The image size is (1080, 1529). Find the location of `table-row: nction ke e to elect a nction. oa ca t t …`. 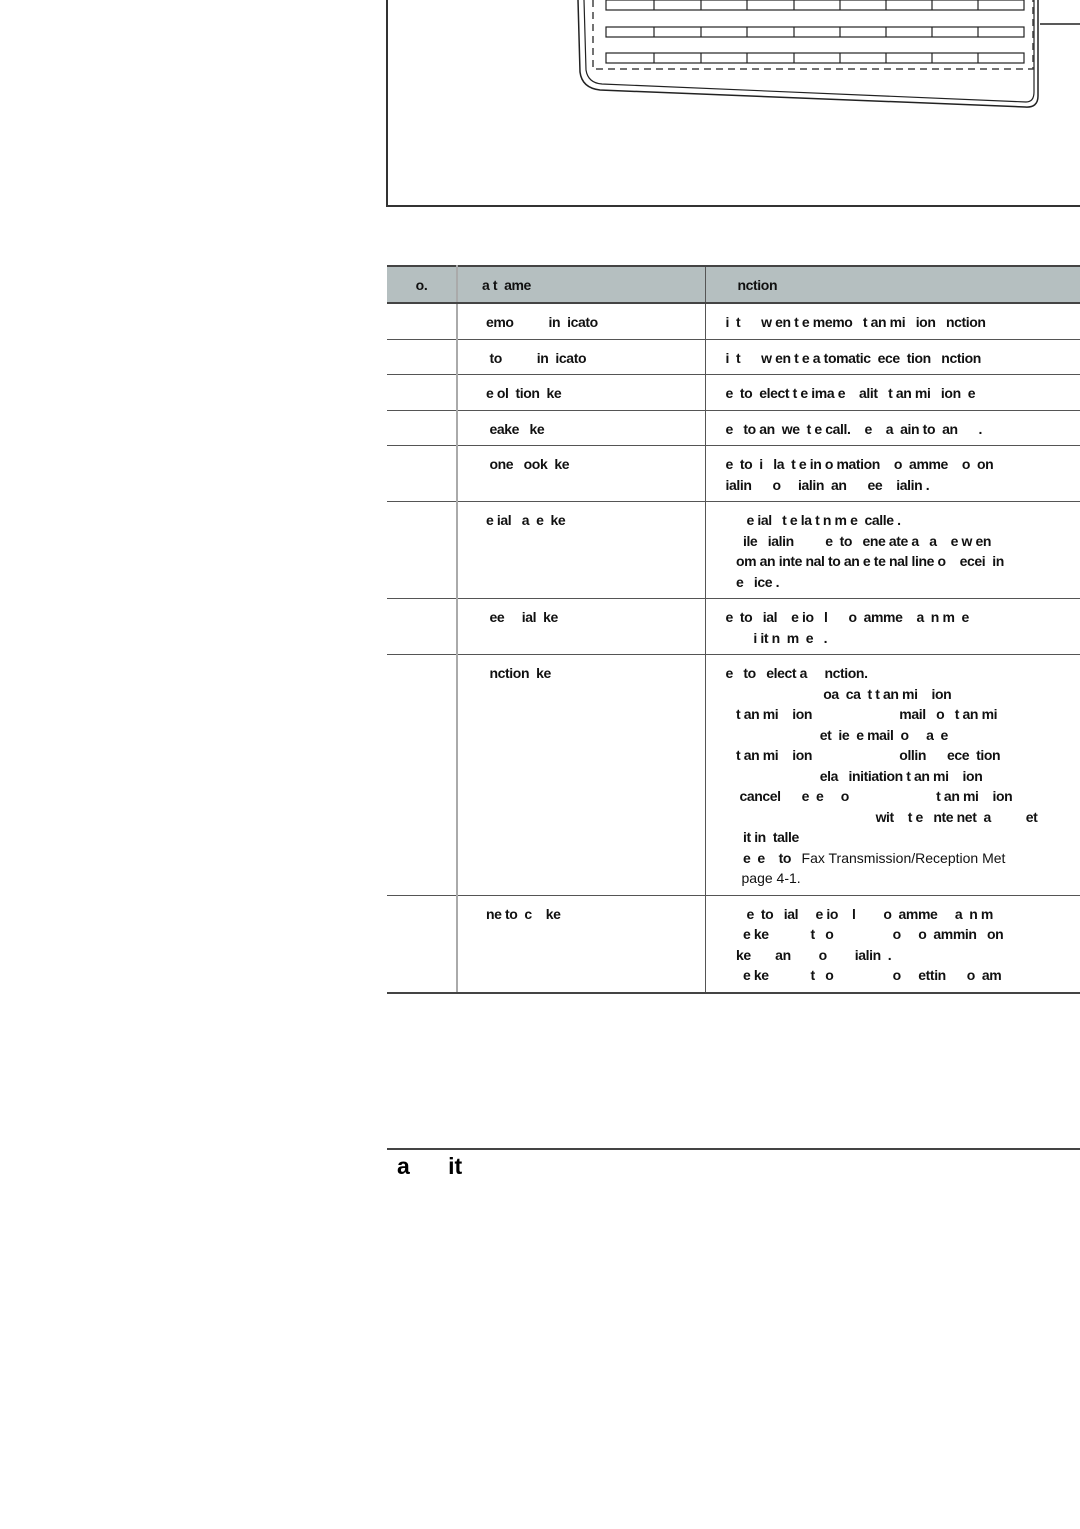

table-row: nction ke e to elect a nction. oa ca t t … is located at coordinates (733, 775).